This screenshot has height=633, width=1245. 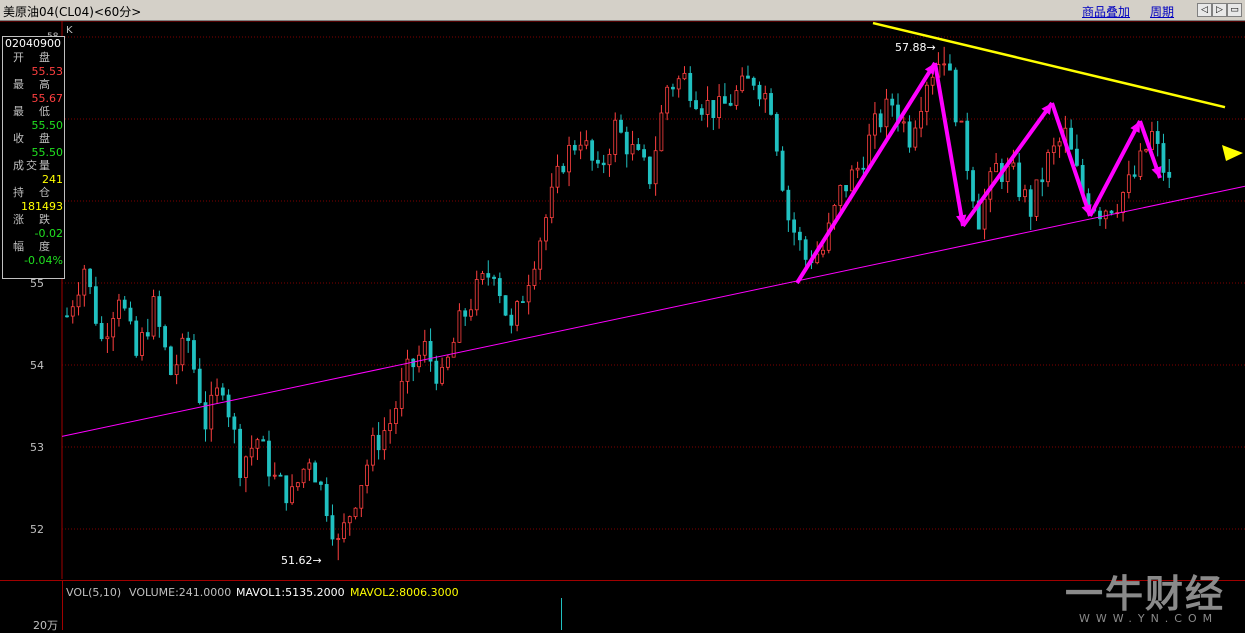 What do you see at coordinates (1106, 11) in the screenshot?
I see `overlay-link: 商品叠加` at bounding box center [1106, 11].